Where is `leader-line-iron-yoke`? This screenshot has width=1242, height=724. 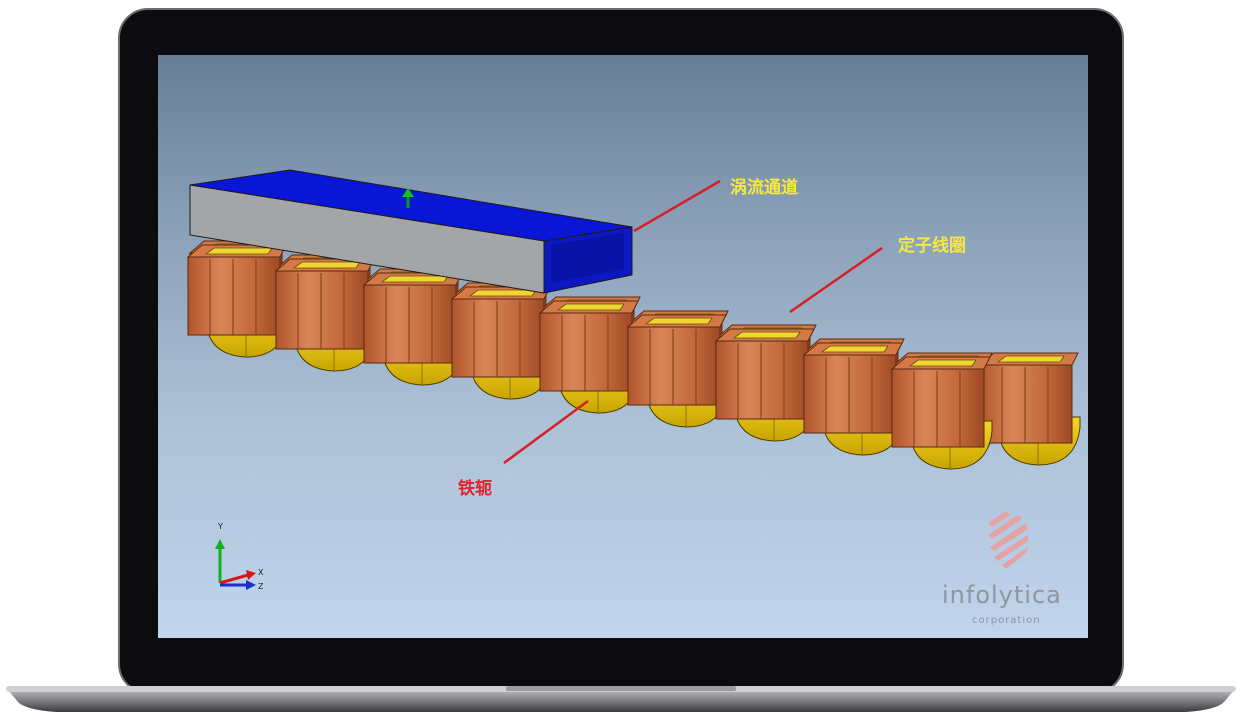 leader-line-iron-yoke is located at coordinates (546, 432).